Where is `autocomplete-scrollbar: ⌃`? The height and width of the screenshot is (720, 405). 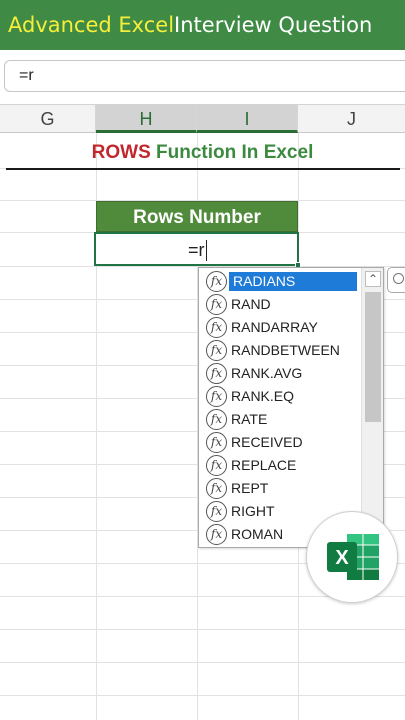
autocomplete-scrollbar: ⌃ is located at coordinates (372, 407).